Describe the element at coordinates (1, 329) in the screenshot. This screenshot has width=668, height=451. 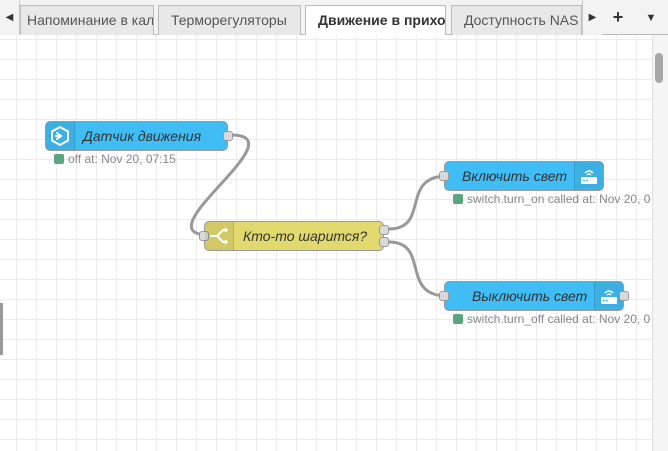
I see `sidebar-resize-handle` at that location.